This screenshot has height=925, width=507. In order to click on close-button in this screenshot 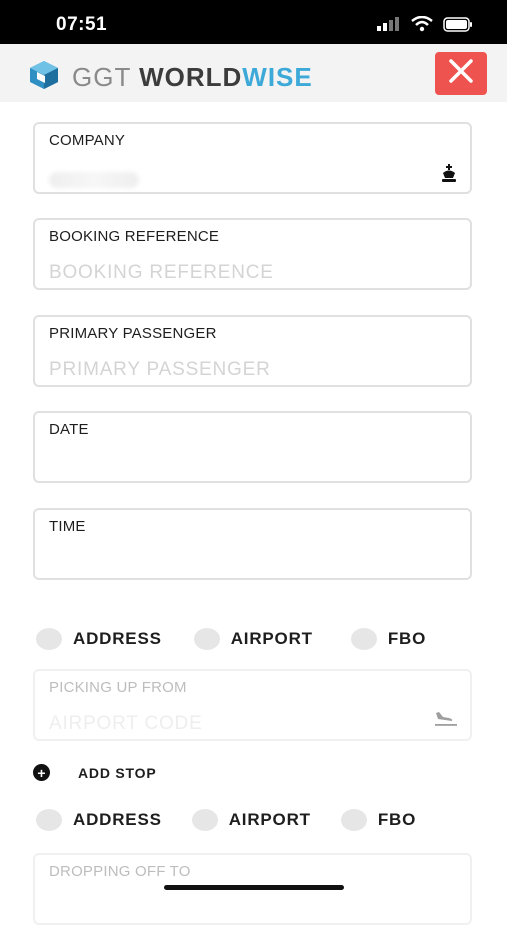, I will do `click(461, 73)`.